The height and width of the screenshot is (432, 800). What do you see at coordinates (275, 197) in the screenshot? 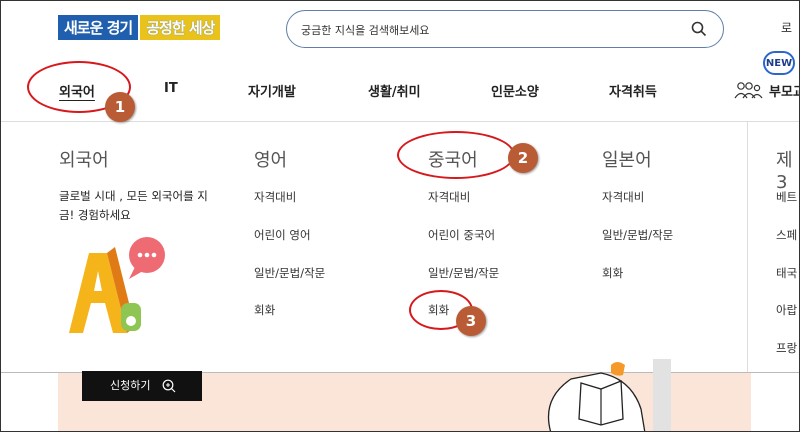
I see `menu-link-english-cert: 자격대비` at bounding box center [275, 197].